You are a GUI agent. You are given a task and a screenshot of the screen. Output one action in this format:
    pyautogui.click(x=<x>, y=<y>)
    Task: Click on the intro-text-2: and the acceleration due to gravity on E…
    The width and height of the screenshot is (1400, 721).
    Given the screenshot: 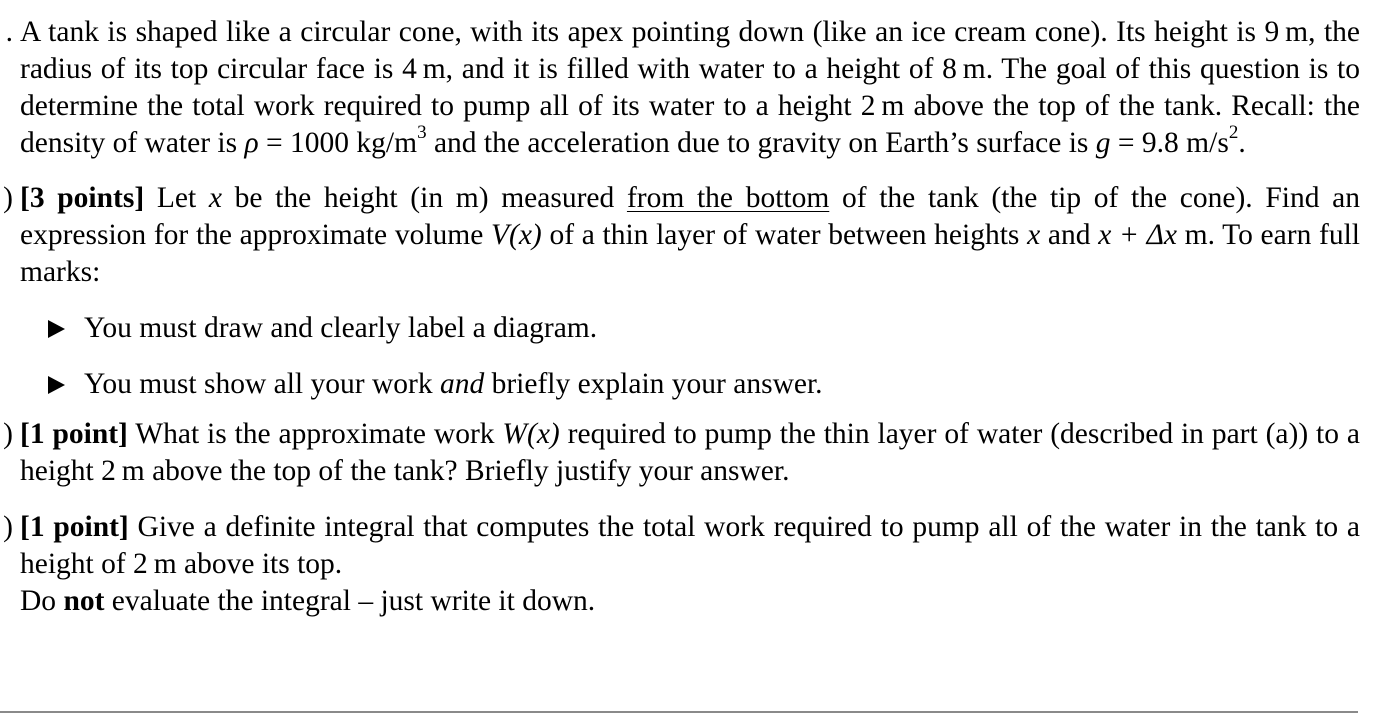 What is the action you would take?
    pyautogui.click(x=761, y=143)
    